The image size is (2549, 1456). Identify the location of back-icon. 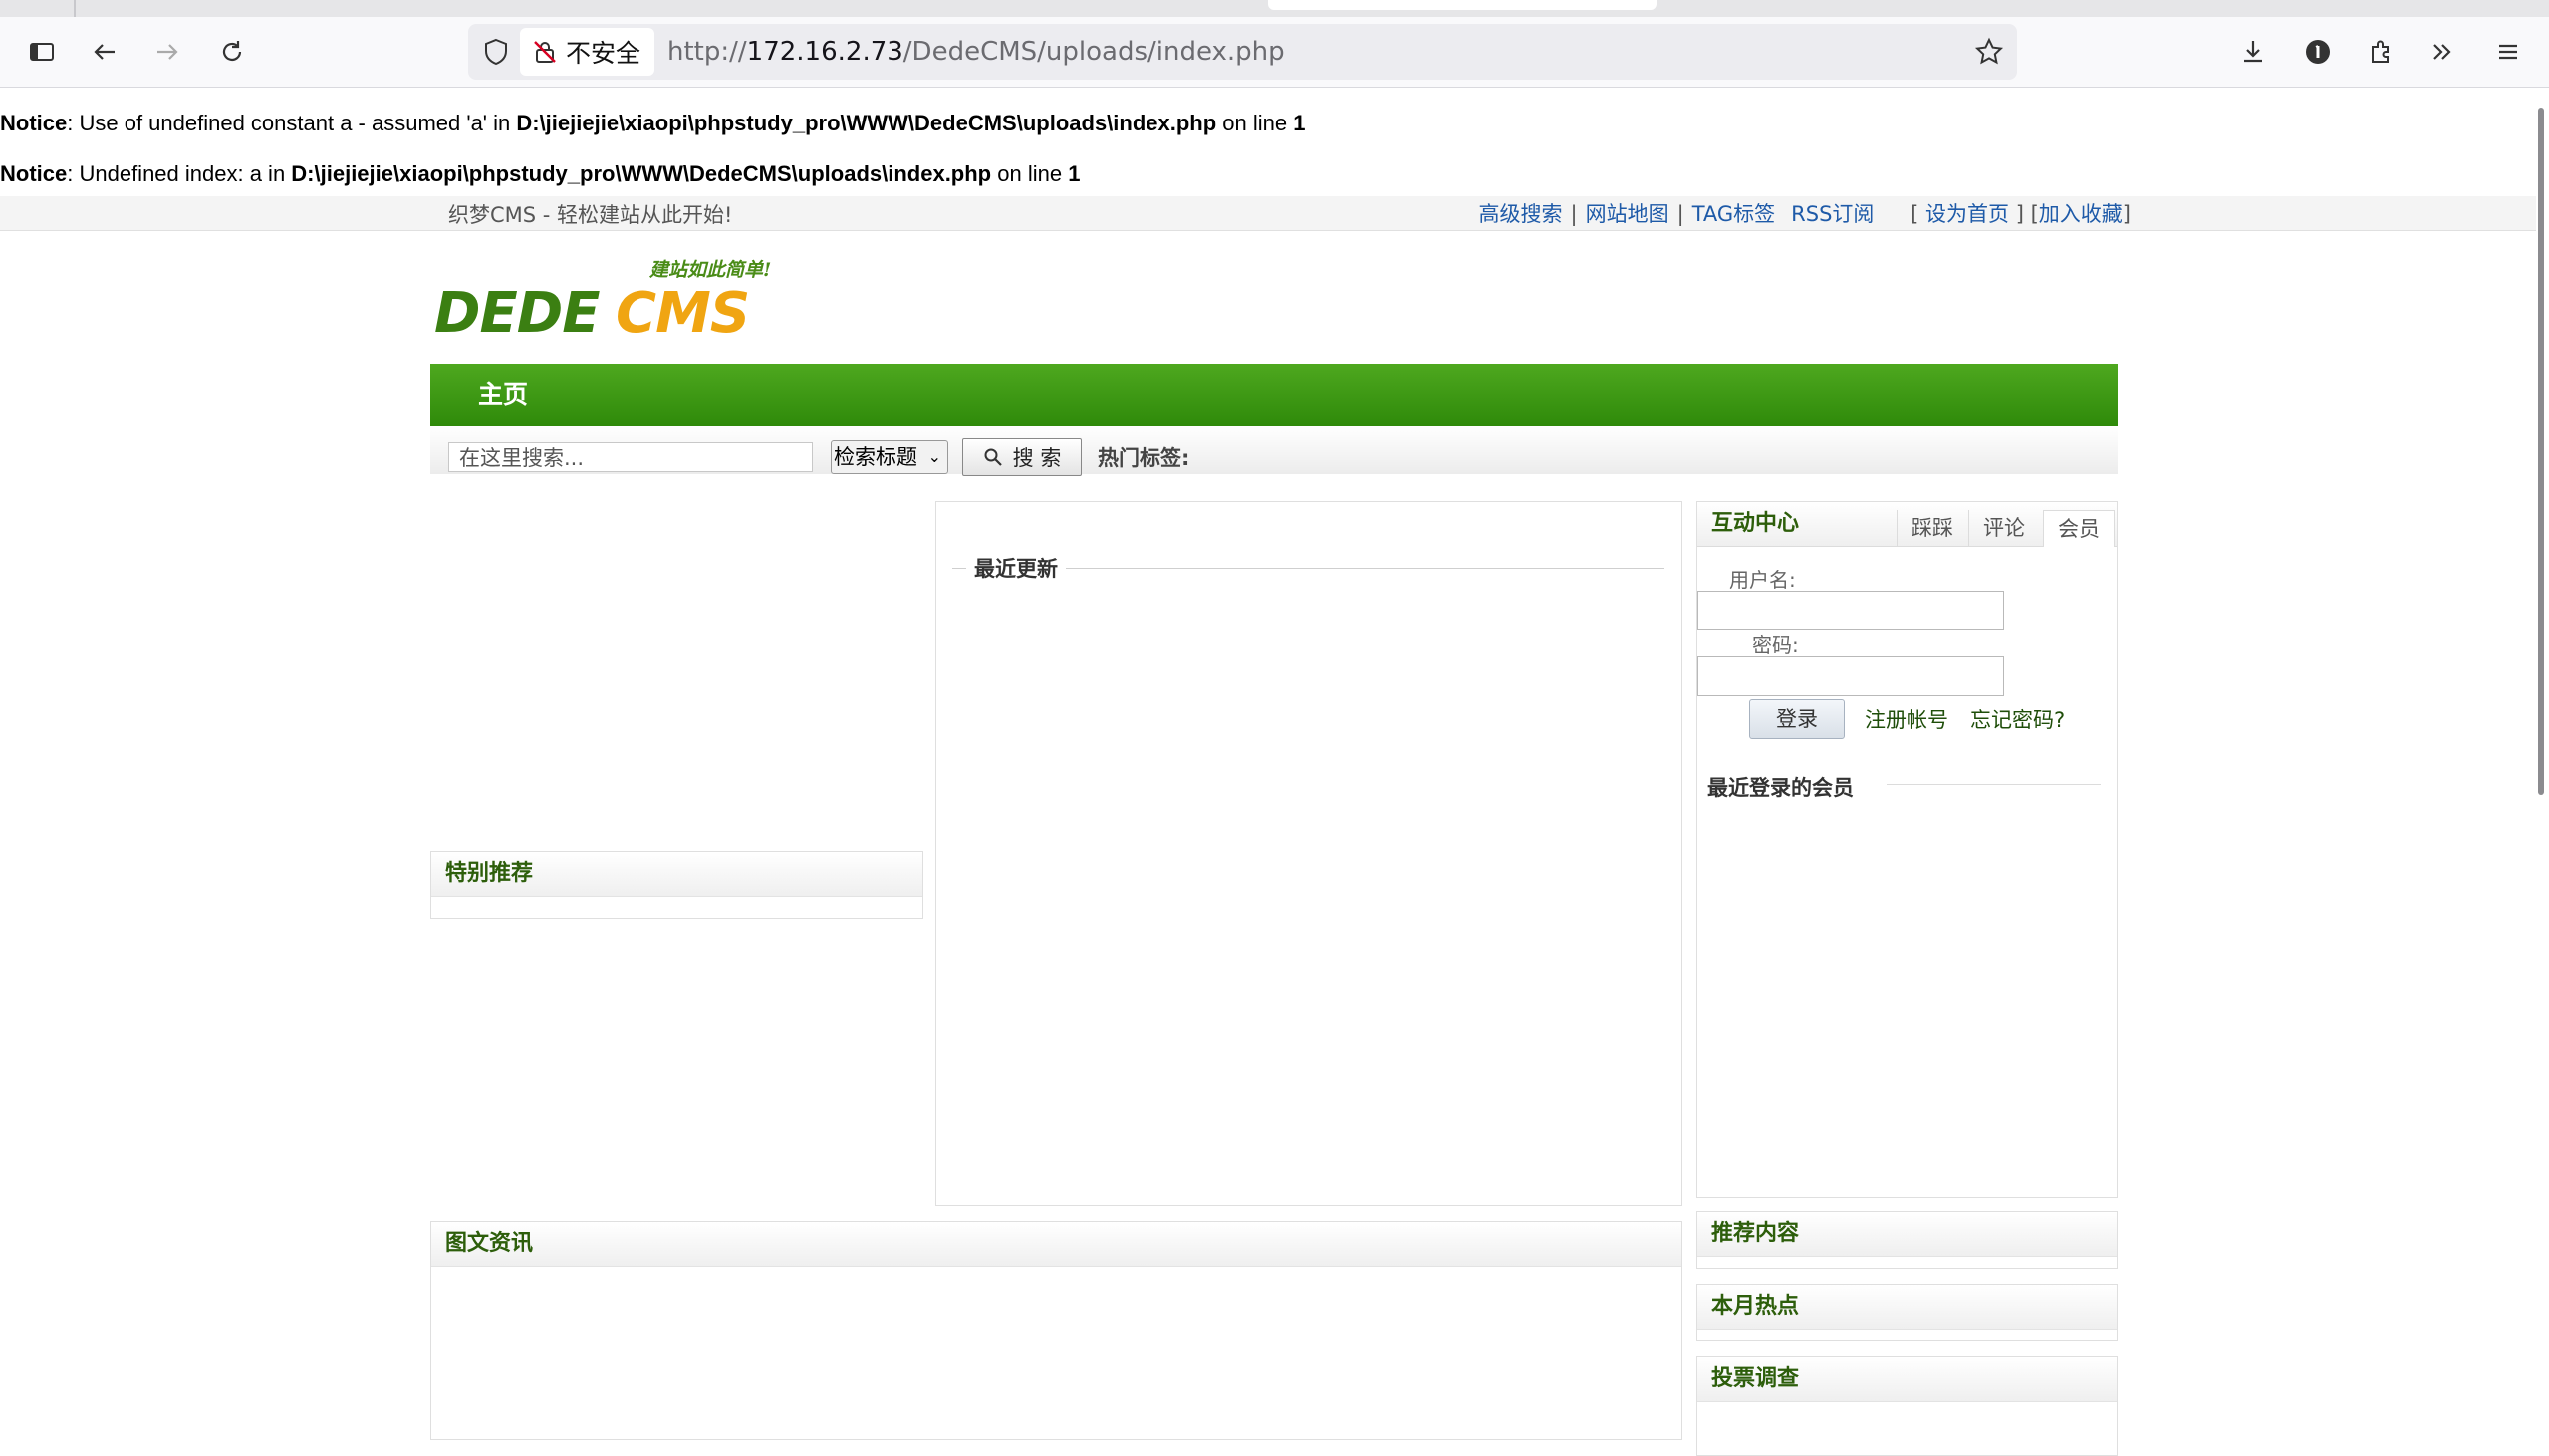
(105, 52).